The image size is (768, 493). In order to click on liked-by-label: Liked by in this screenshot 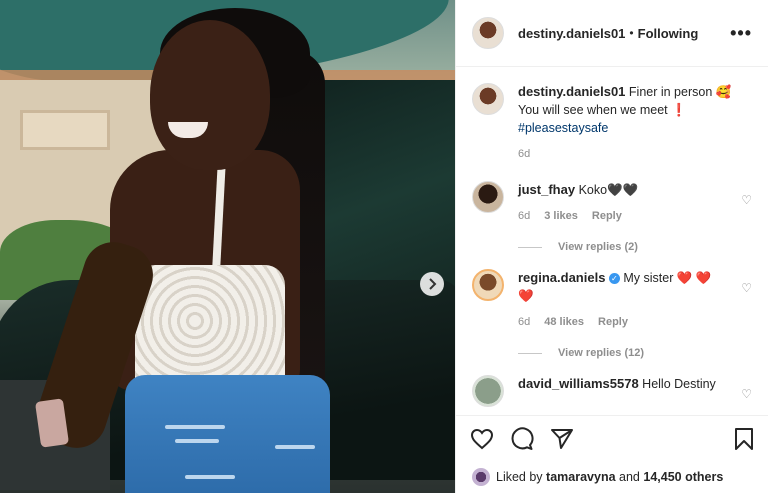, I will do `click(519, 477)`.